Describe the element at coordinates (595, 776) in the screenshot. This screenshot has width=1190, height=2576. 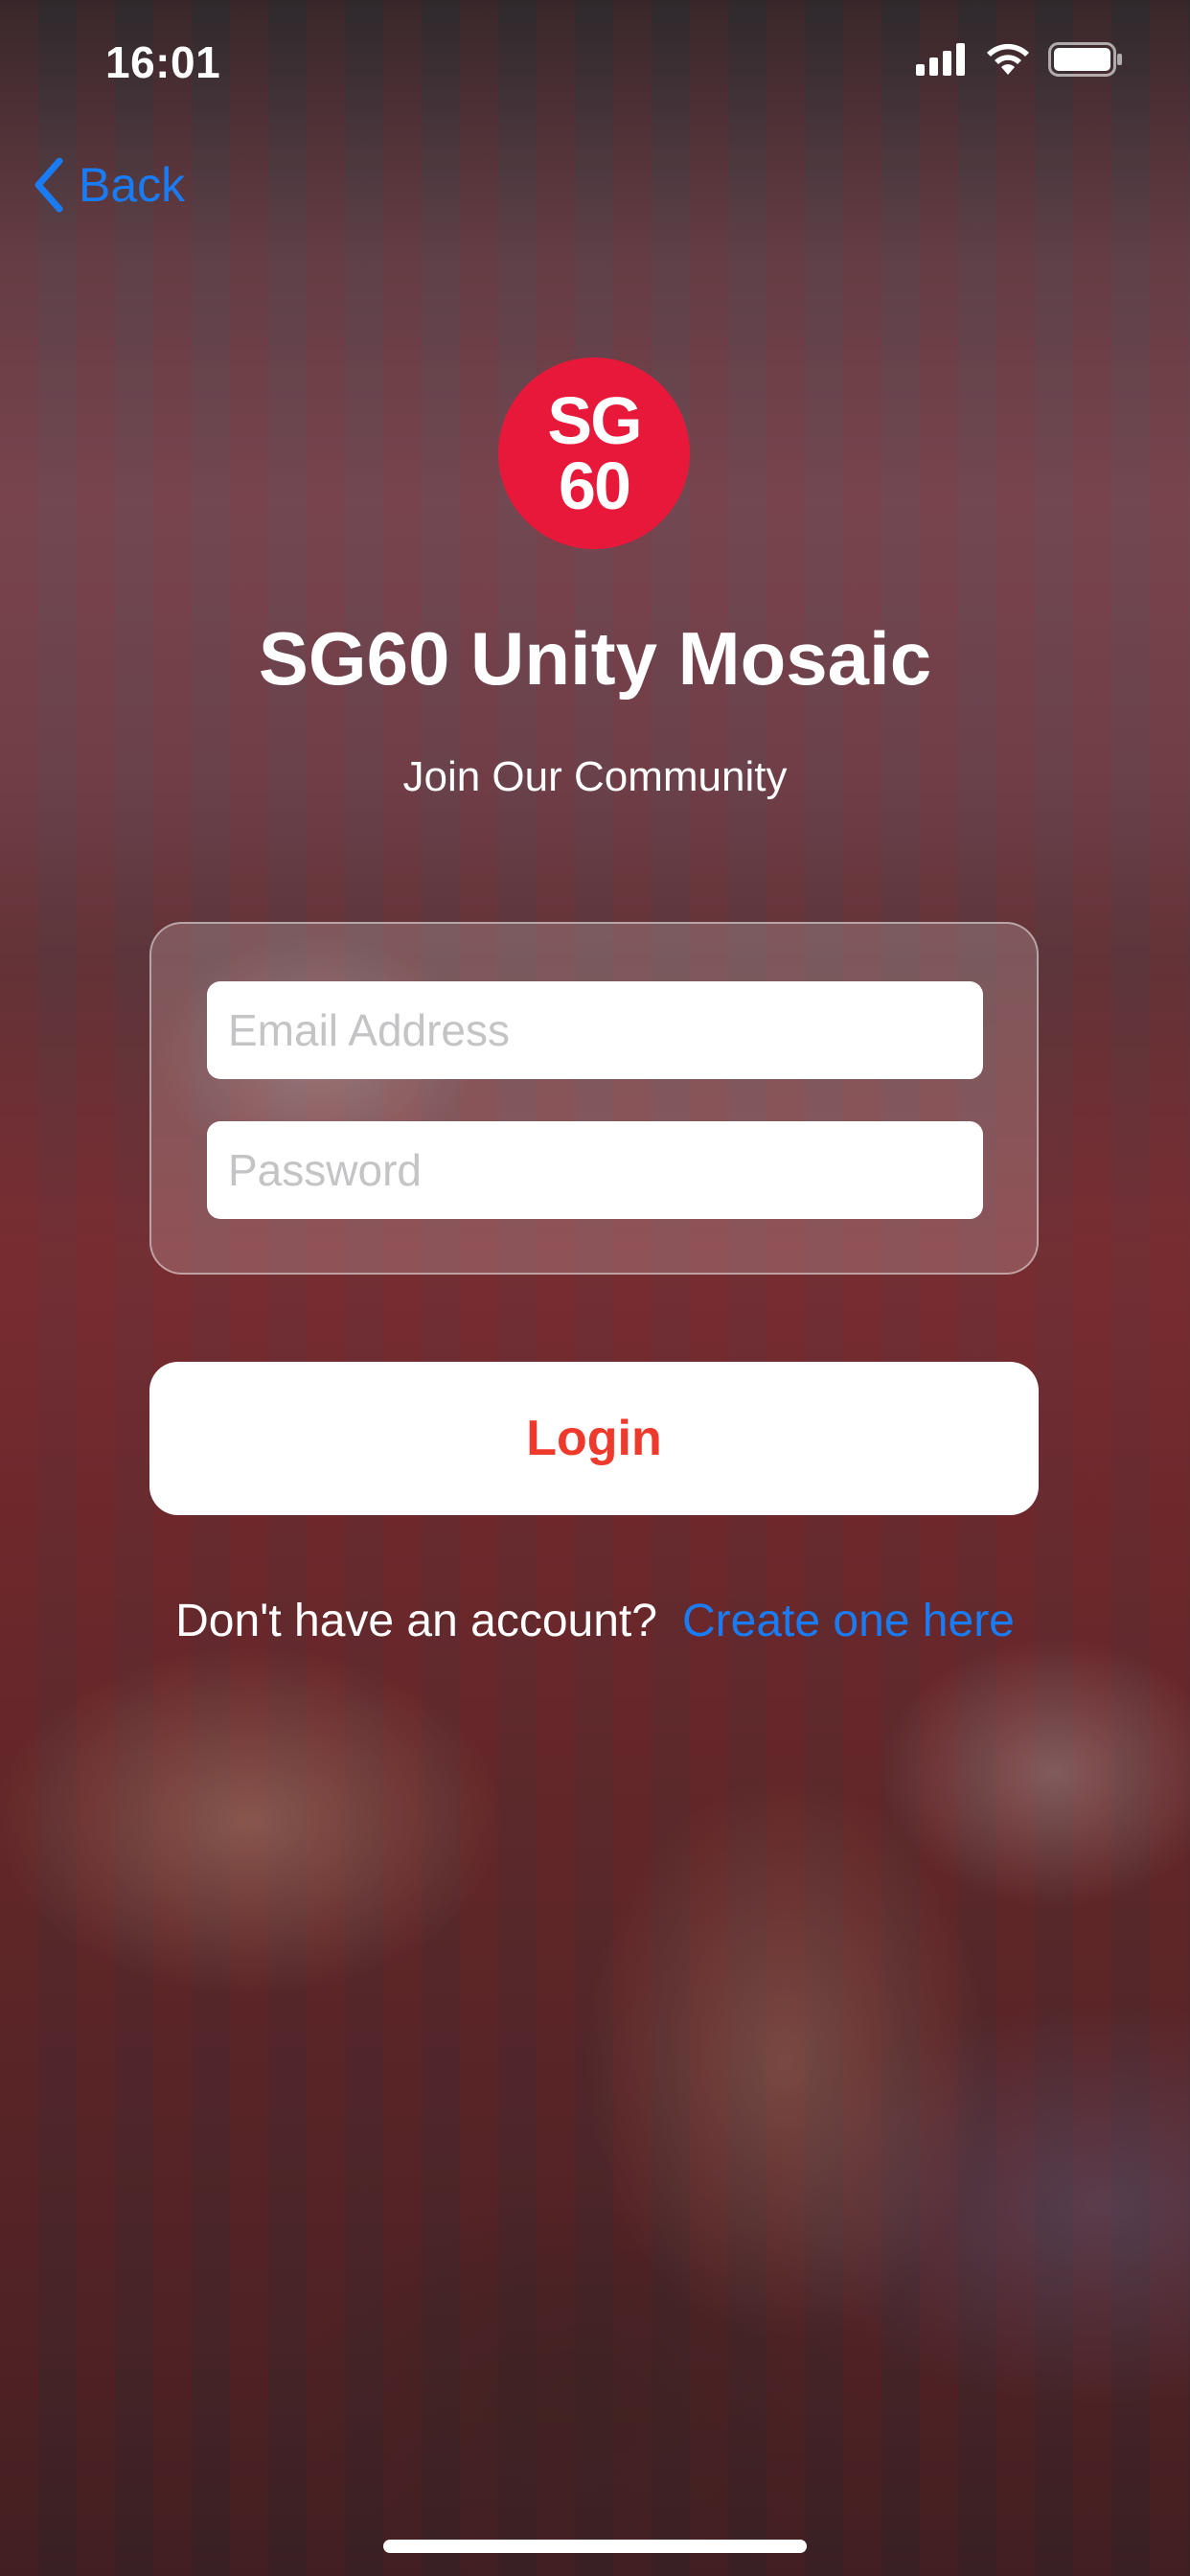
I see `app-subtitle: Join Our Community` at that location.